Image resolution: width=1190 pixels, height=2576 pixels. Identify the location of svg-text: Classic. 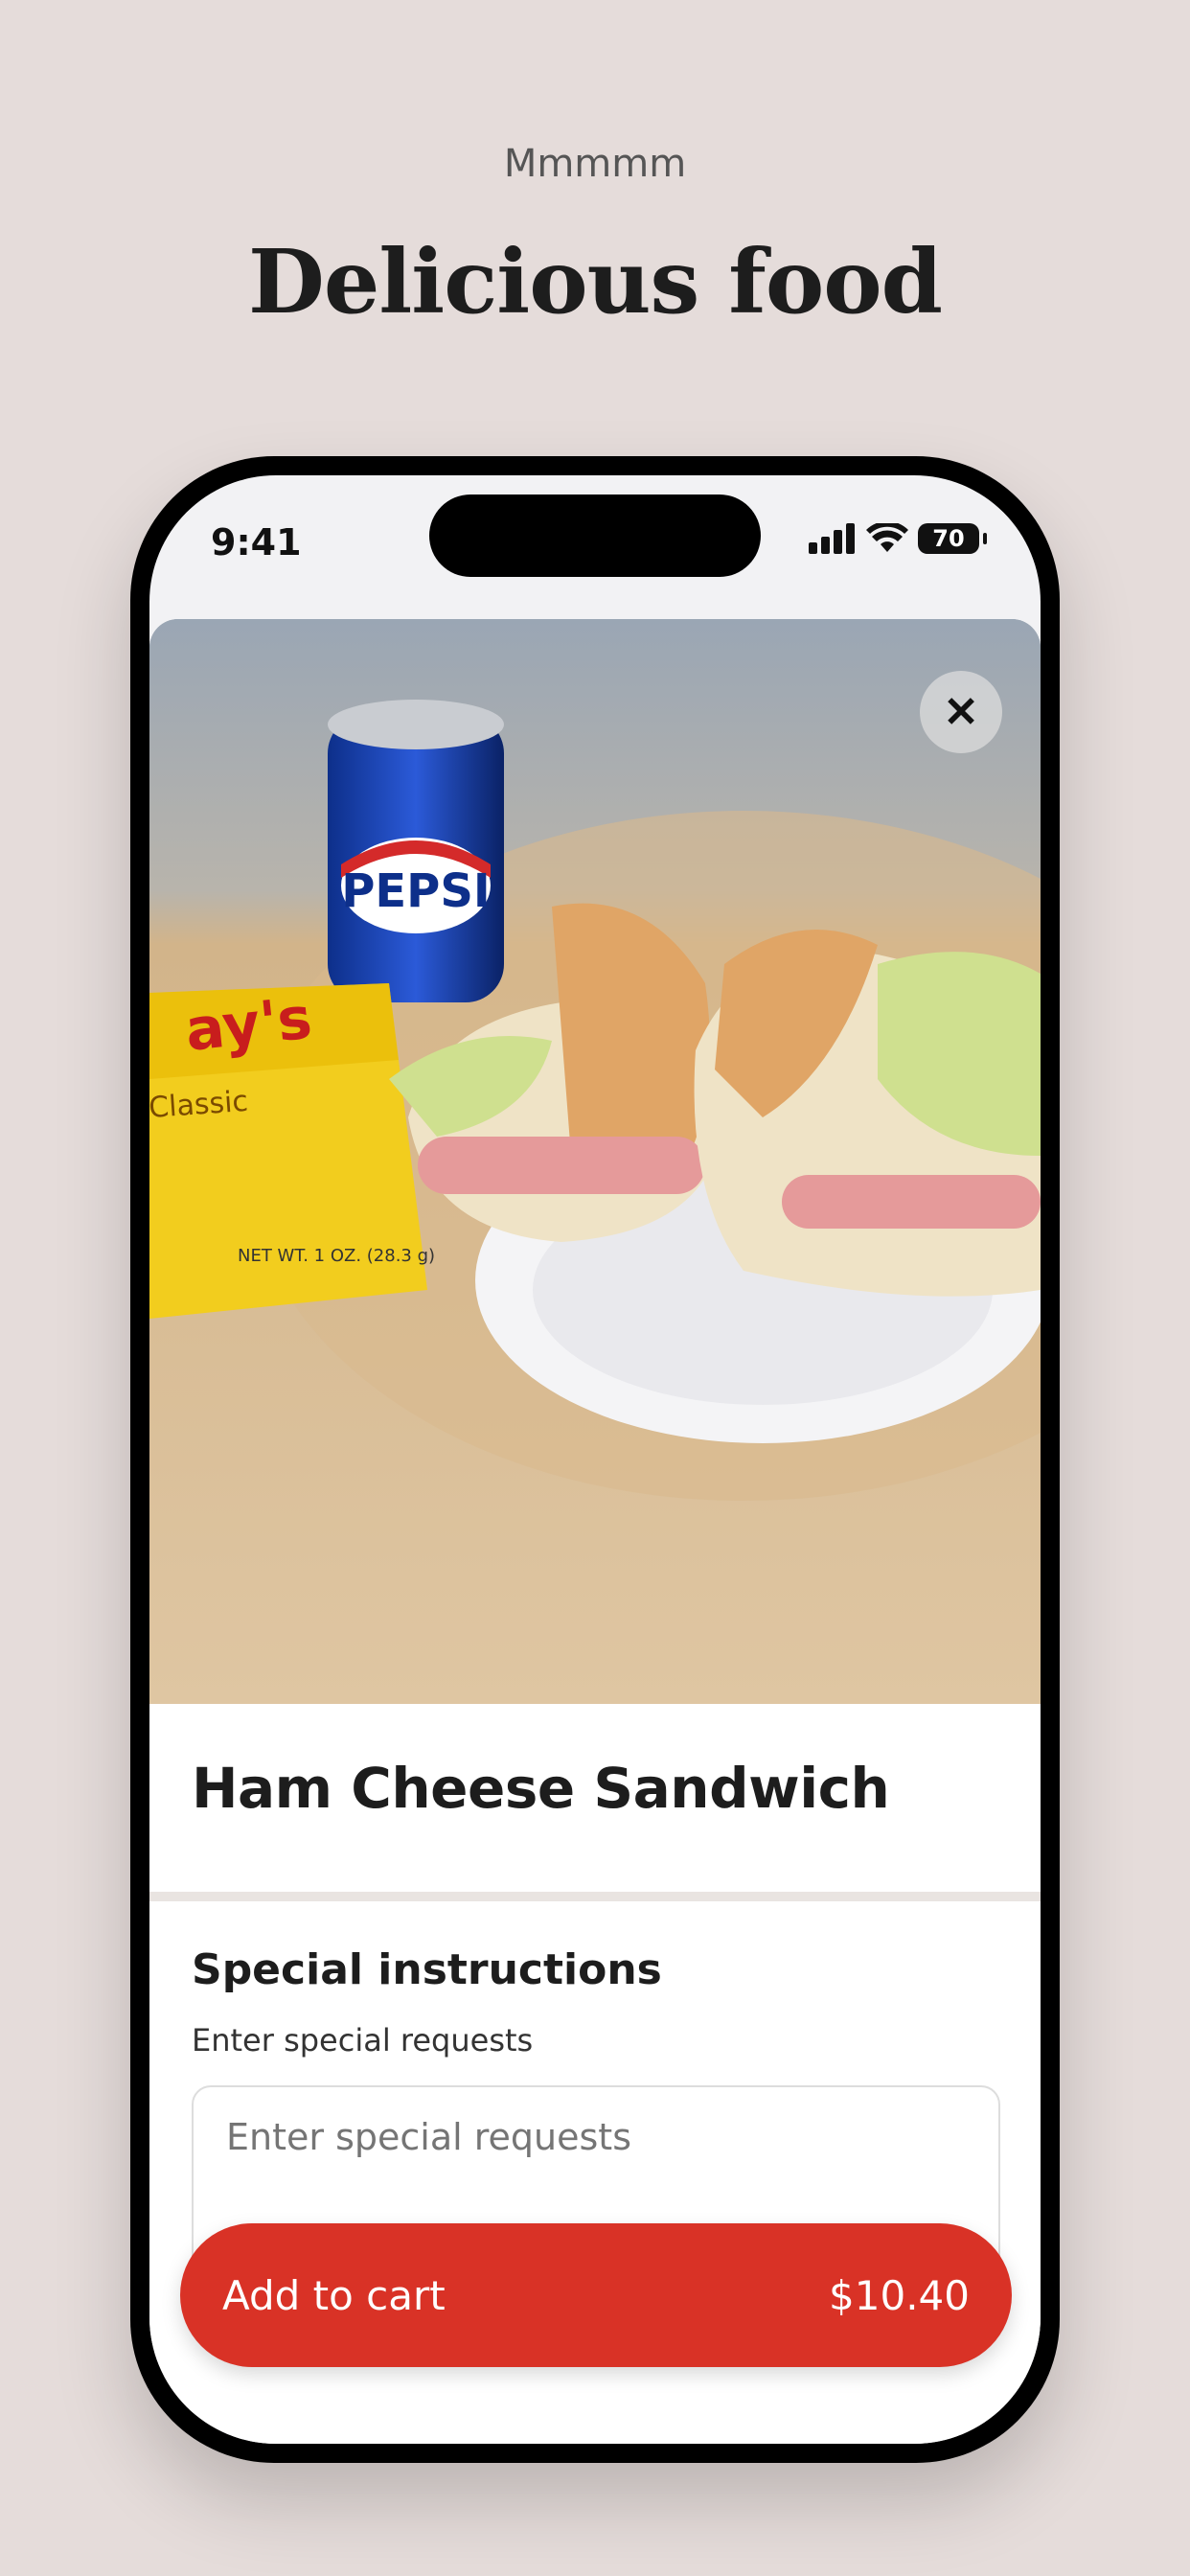
(199, 1105).